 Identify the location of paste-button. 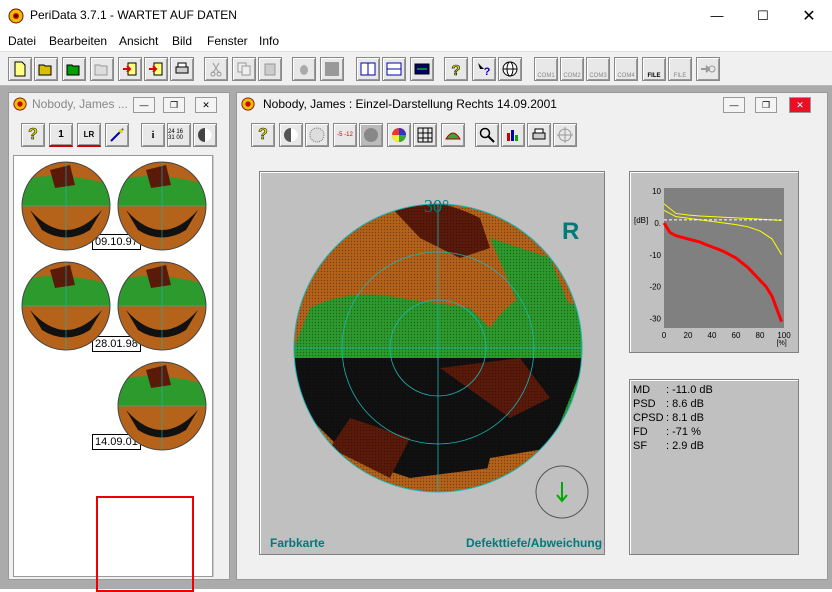
(270, 69).